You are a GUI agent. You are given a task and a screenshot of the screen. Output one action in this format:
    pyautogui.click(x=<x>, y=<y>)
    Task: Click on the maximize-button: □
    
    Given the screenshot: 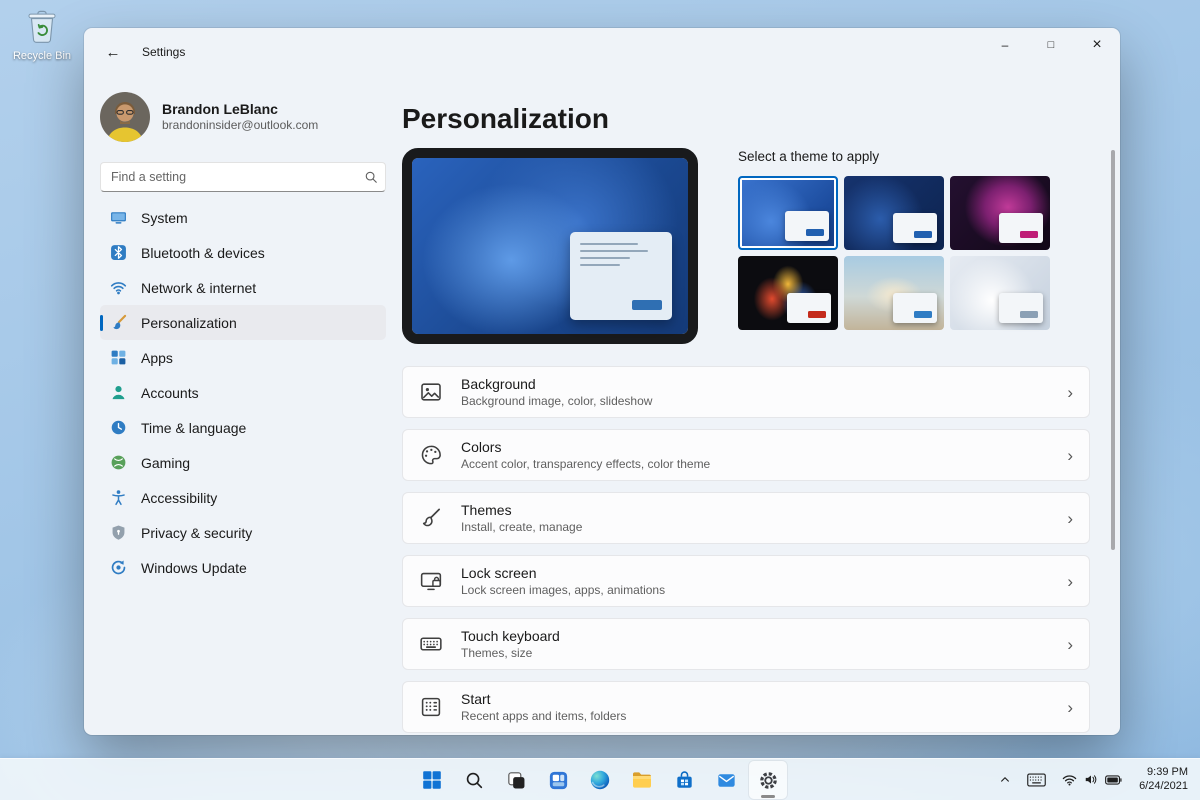 What is the action you would take?
    pyautogui.click(x=1051, y=45)
    